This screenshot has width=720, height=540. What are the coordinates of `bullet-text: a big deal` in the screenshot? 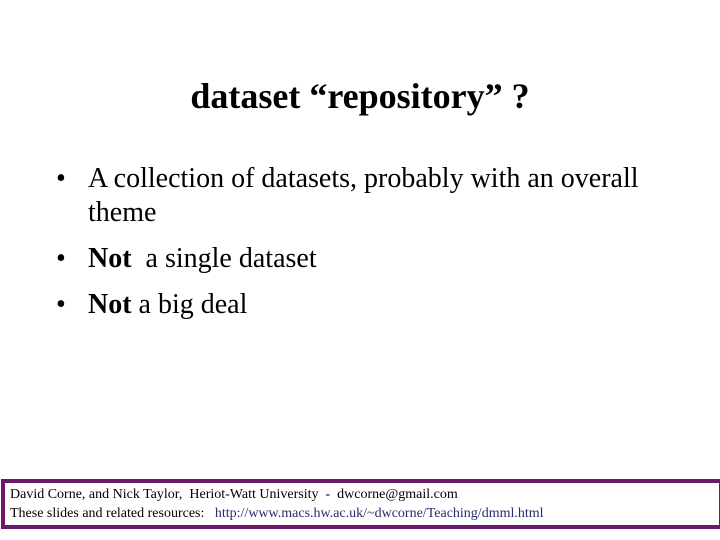 It's located at (189, 304).